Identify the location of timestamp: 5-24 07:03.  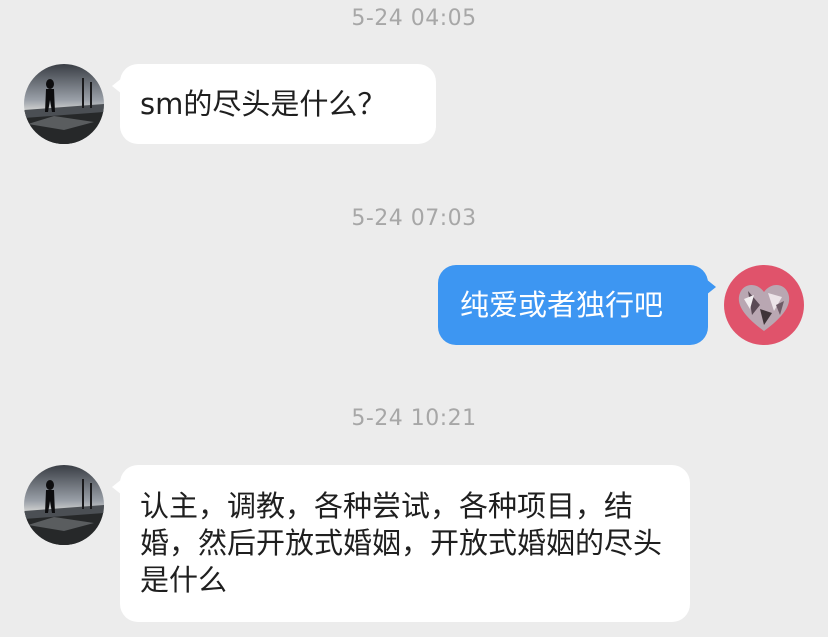
(414, 218).